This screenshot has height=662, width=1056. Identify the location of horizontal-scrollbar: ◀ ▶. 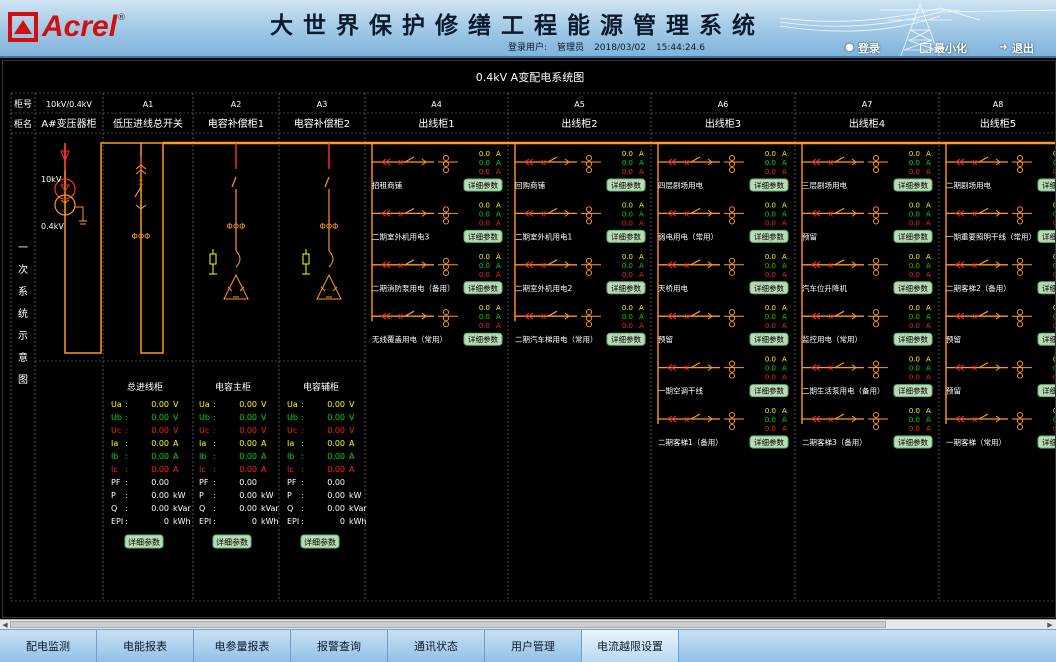
(528, 624).